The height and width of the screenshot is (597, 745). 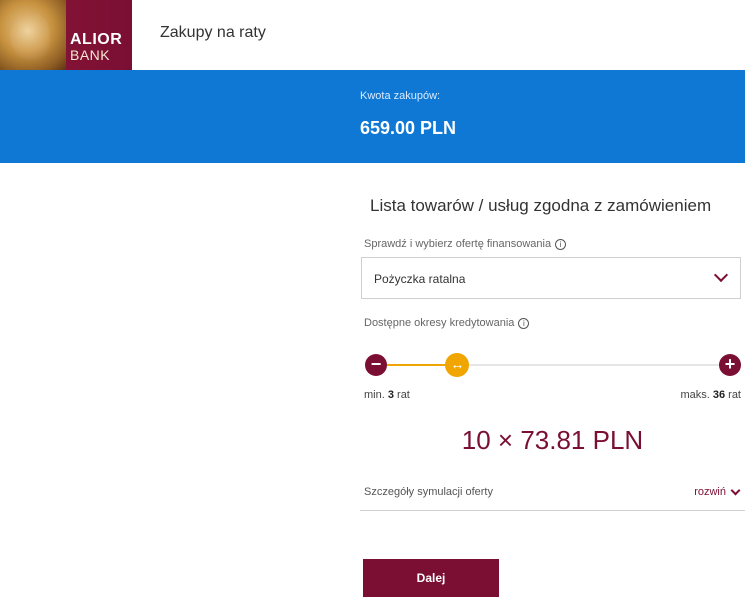 What do you see at coordinates (400, 96) in the screenshot?
I see `amount-label: Kwota zakupów:` at bounding box center [400, 96].